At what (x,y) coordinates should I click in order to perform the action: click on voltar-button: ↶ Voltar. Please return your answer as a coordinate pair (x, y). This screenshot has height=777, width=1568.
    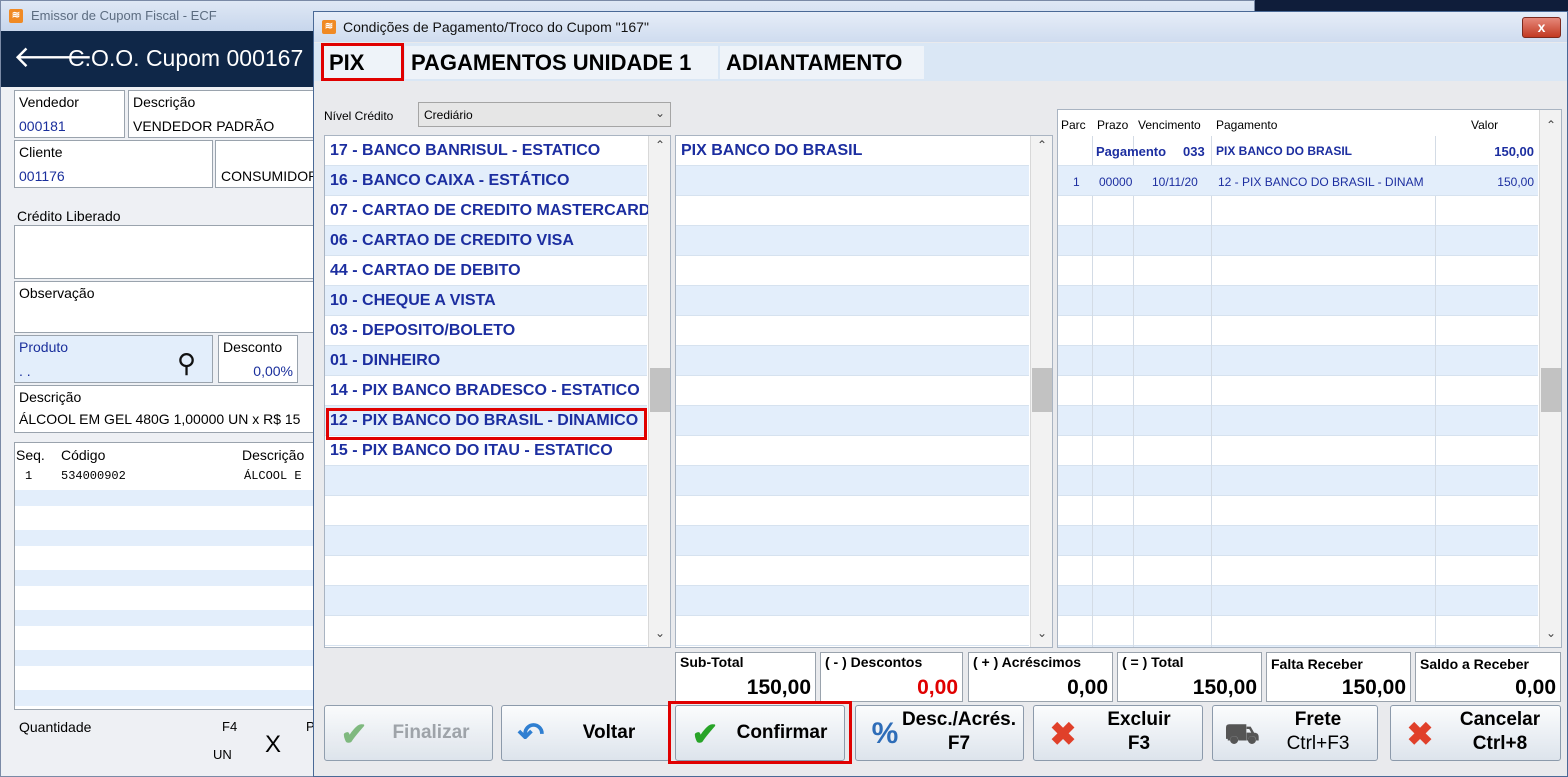
    Looking at the image, I should click on (585, 733).